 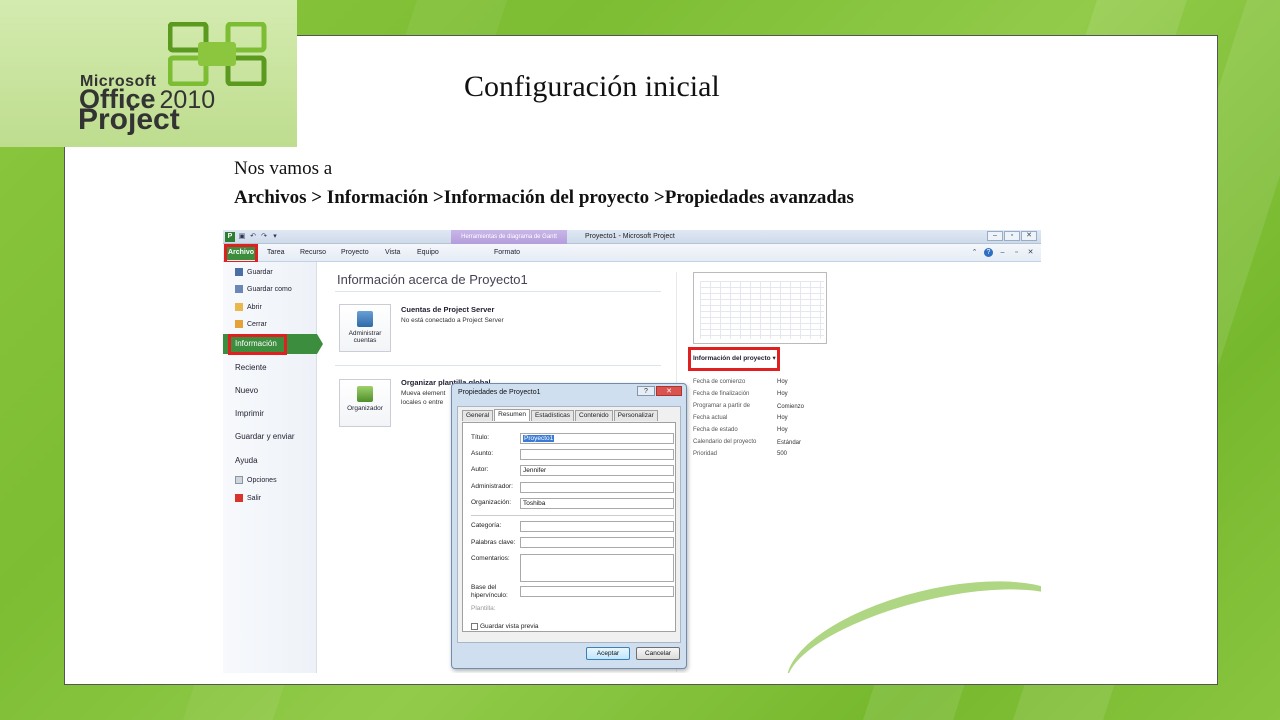 What do you see at coordinates (249, 413) in the screenshot?
I see `backstage-imprimir: Imprimir` at bounding box center [249, 413].